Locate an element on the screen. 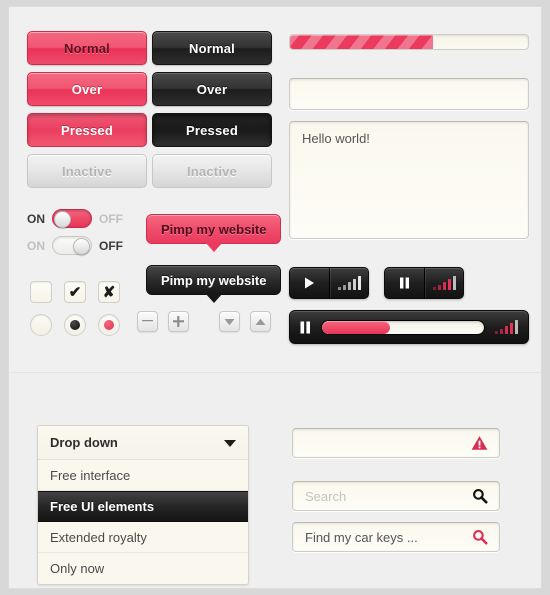  stepper-minus-button is located at coordinates (147, 321).